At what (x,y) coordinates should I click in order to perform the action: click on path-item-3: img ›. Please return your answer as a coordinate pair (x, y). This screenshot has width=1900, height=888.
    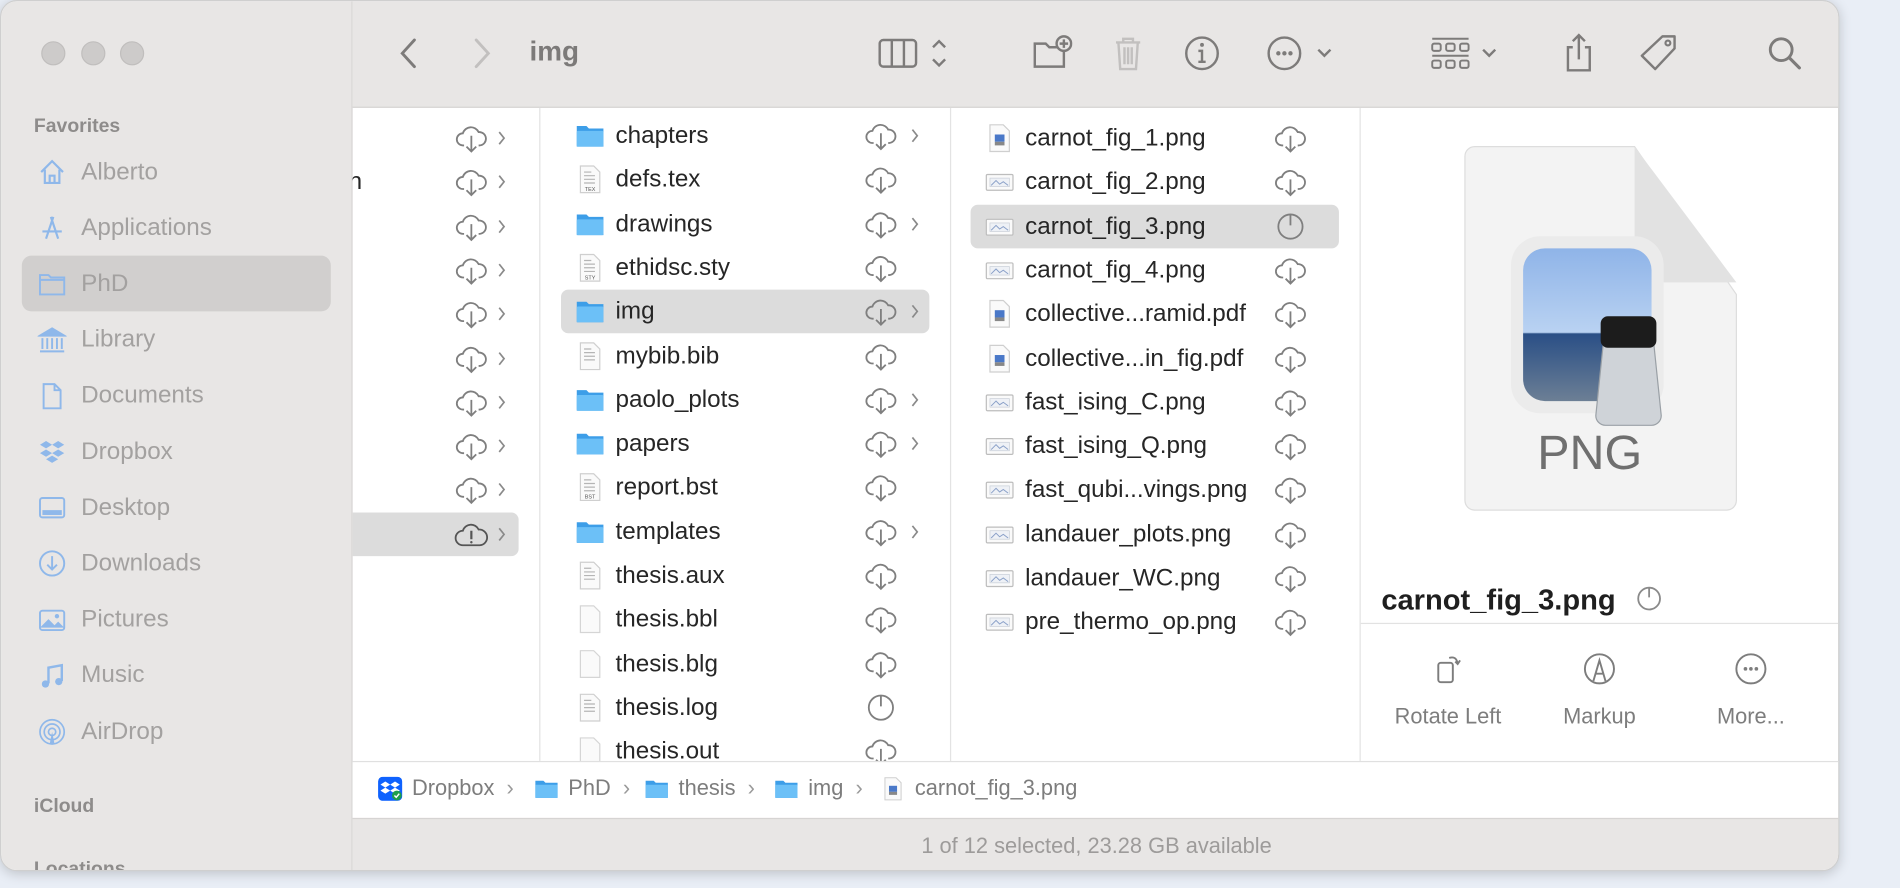
    Looking at the image, I should click on (818, 787).